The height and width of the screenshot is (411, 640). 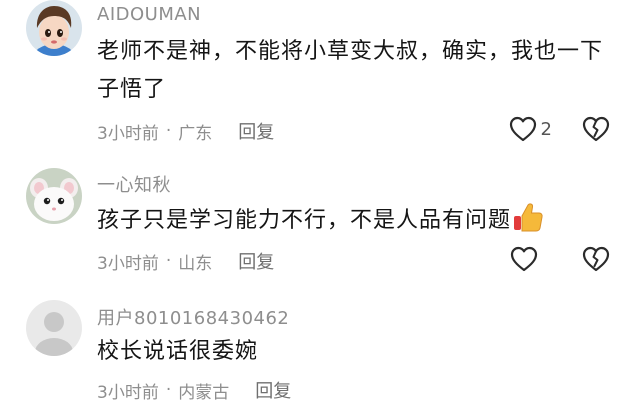 I want to click on like-button: 2, so click(x=530, y=129).